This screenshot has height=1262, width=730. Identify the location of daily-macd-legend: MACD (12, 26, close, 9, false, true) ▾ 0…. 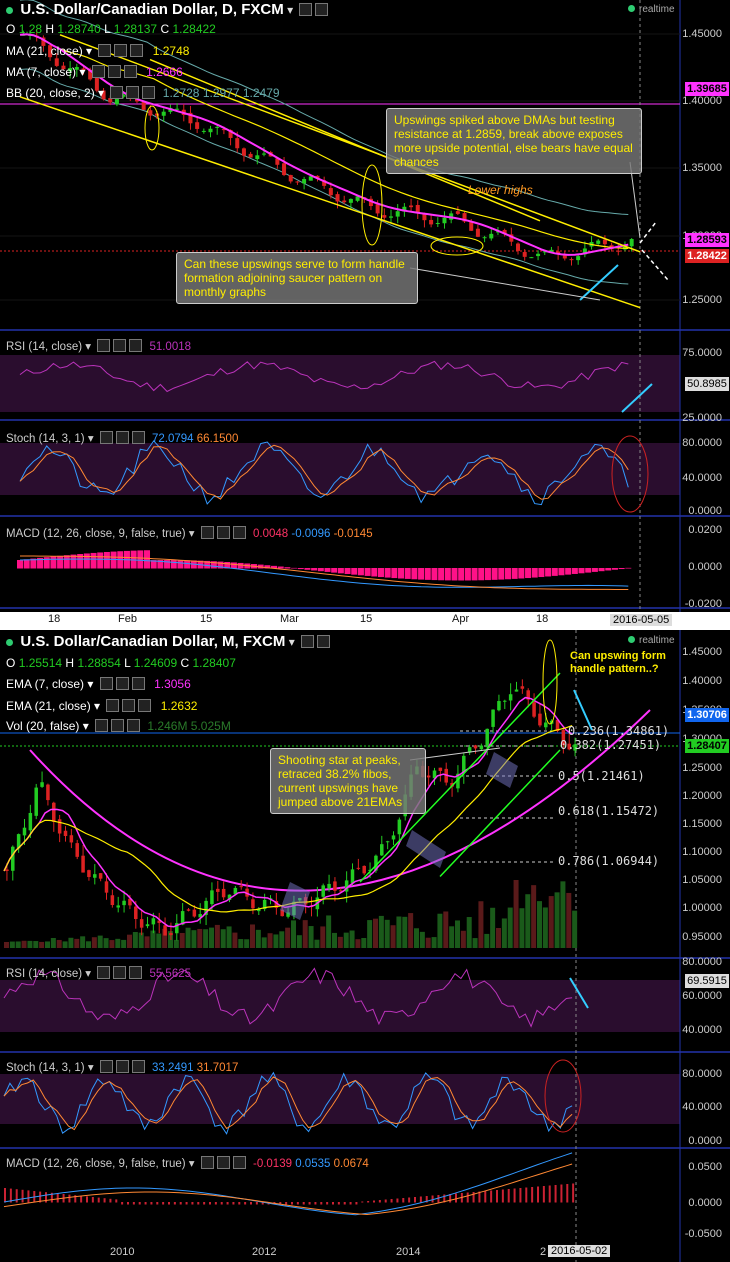
(189, 533).